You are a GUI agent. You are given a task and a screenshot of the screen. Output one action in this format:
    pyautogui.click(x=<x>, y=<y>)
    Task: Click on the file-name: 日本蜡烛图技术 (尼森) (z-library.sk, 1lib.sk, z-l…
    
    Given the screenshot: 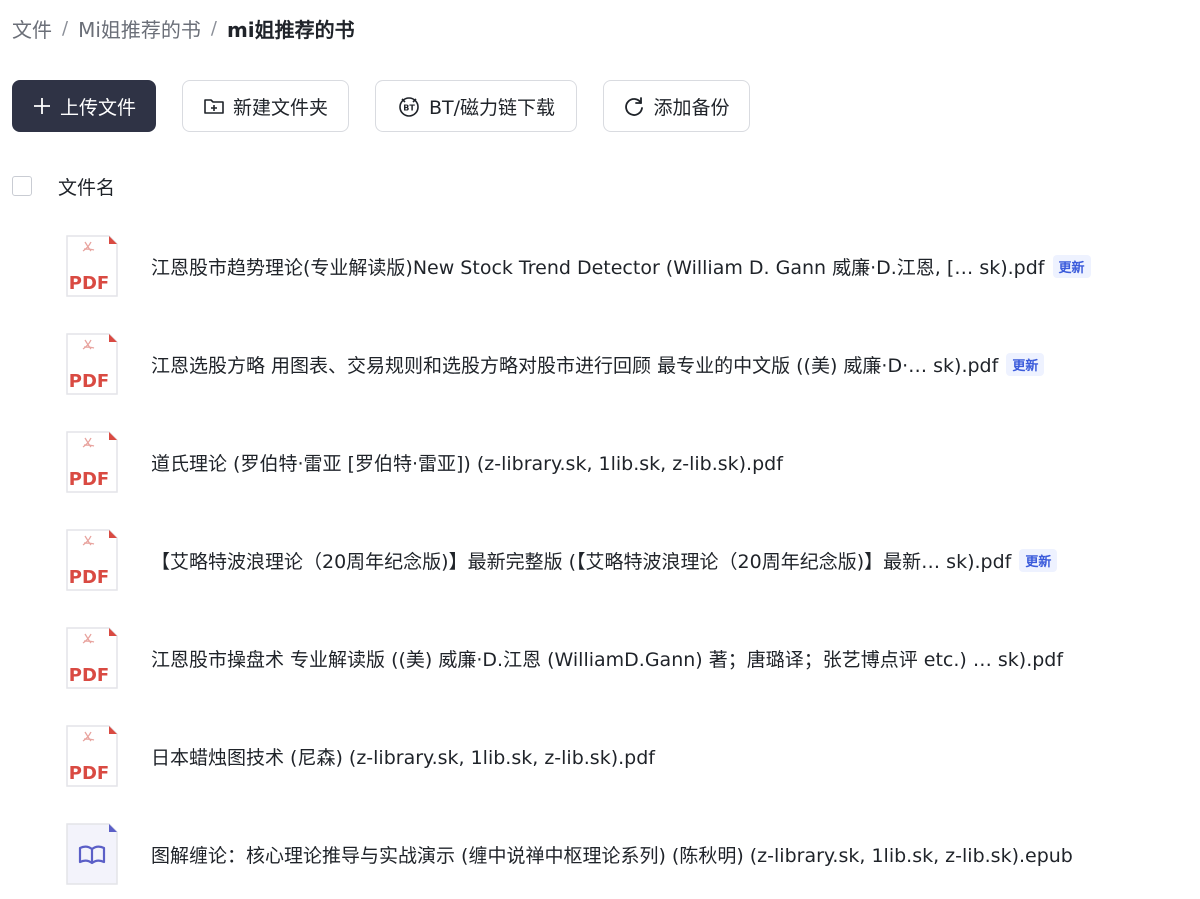 What is the action you would take?
    pyautogui.click(x=403, y=757)
    